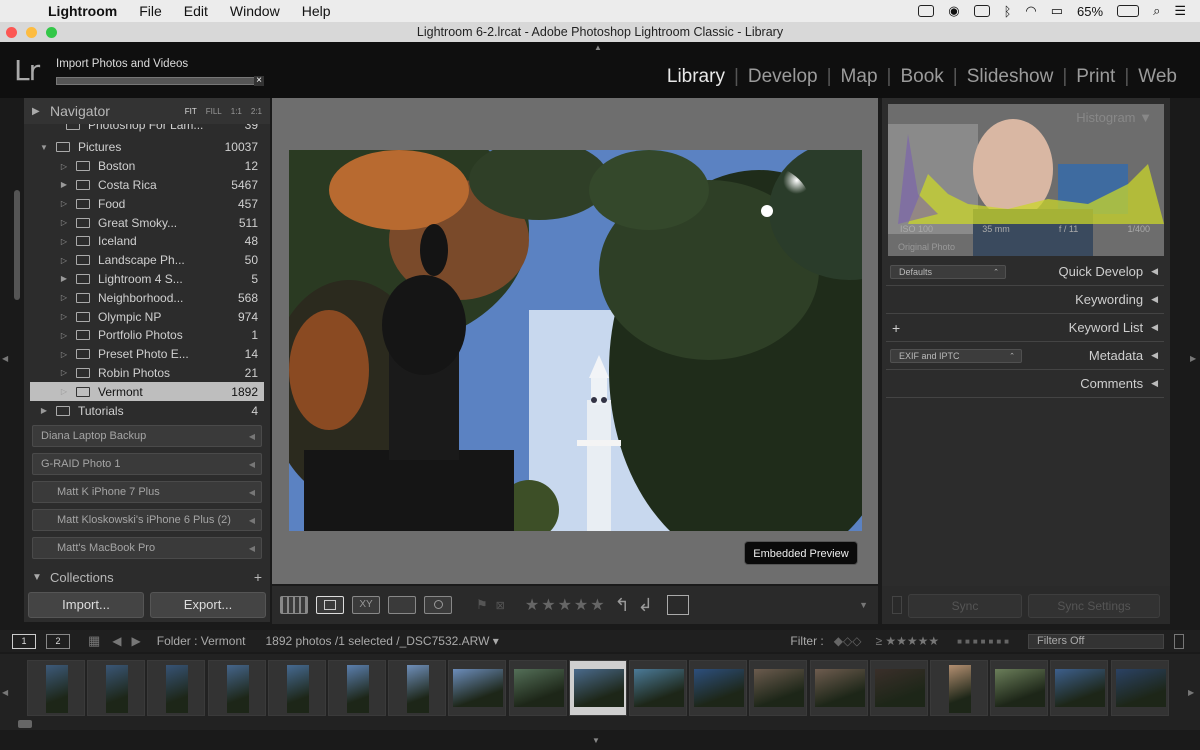  What do you see at coordinates (984, 641) in the screenshot?
I see `color-label-filter: ■■■■■■■` at bounding box center [984, 641].